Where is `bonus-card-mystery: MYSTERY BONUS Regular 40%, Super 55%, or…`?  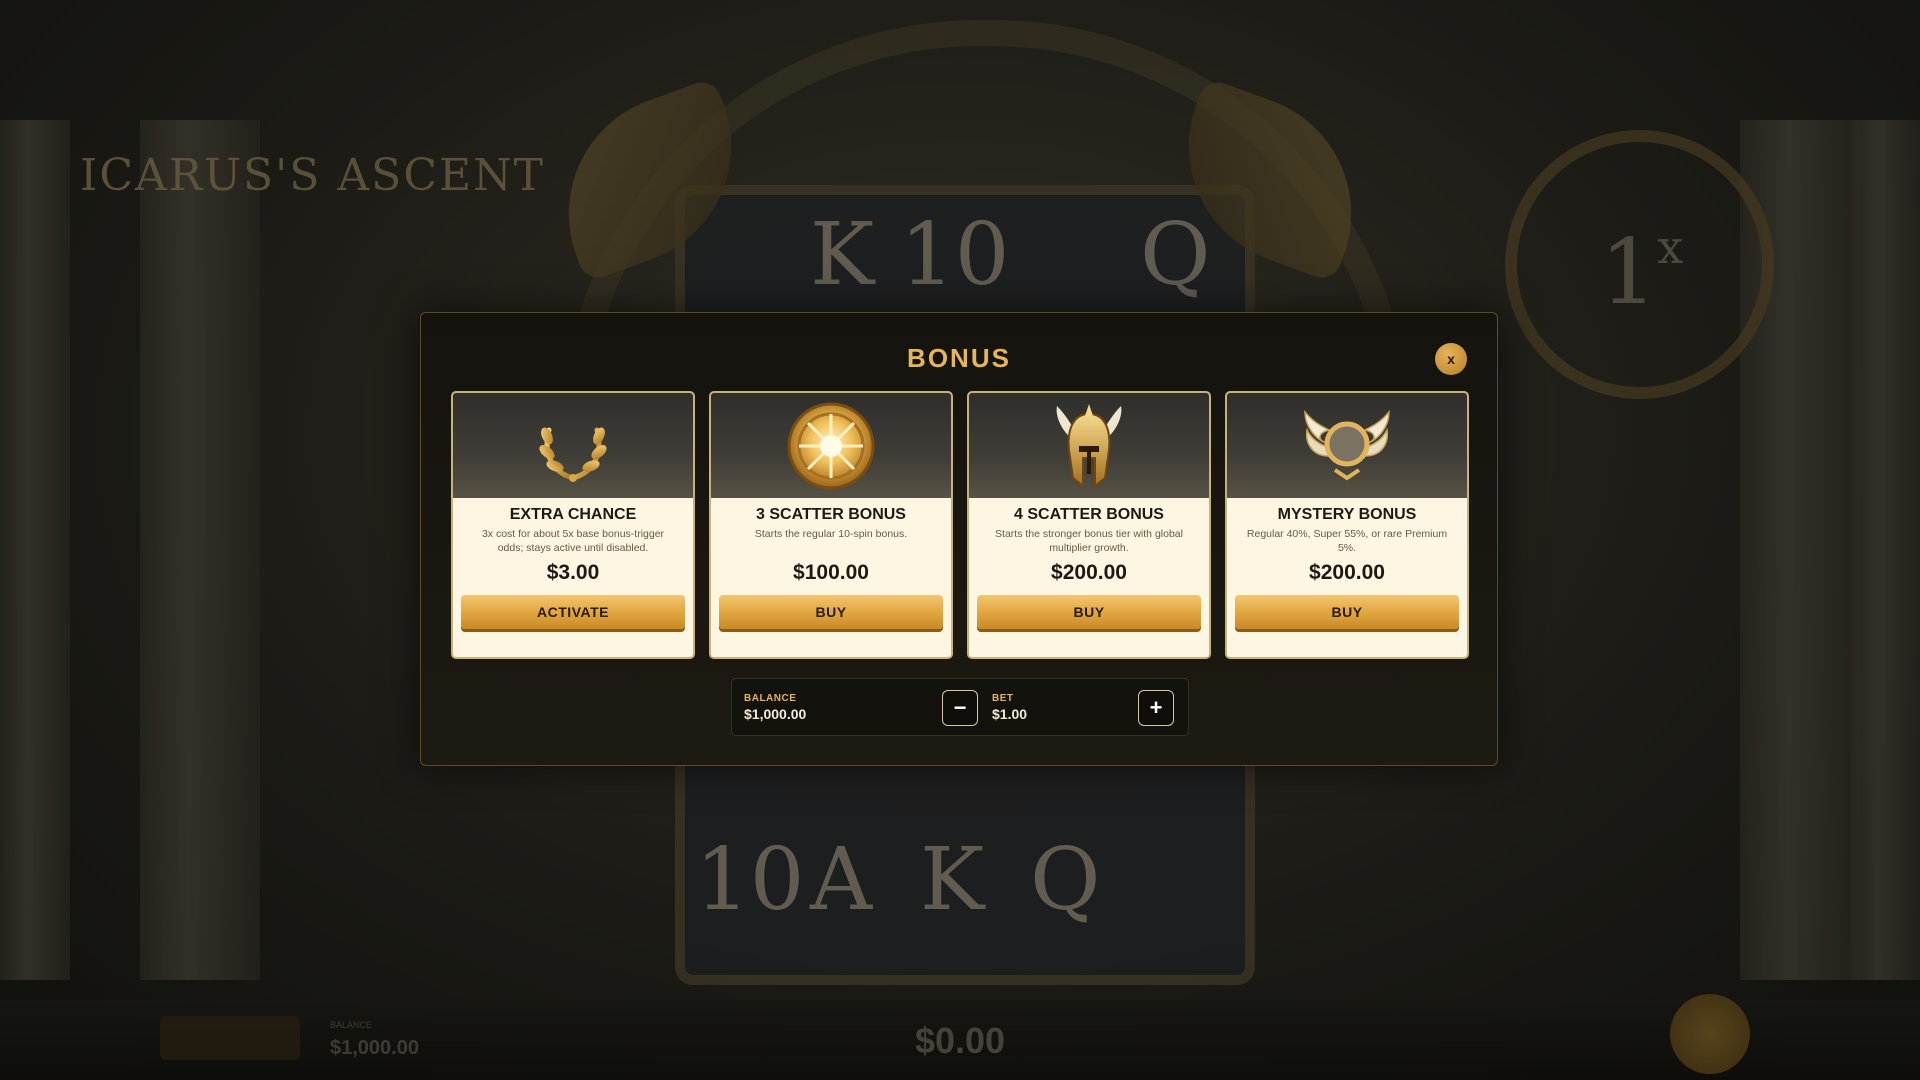
bonus-card-mystery: MYSTERY BONUS Regular 40%, Super 55%, or… is located at coordinates (1347, 525).